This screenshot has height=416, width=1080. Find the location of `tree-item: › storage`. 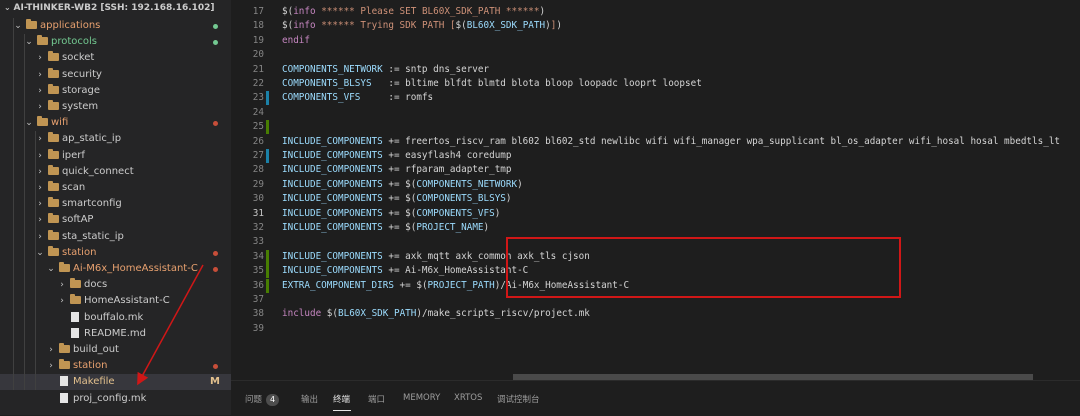

tree-item: › storage is located at coordinates (115, 91).